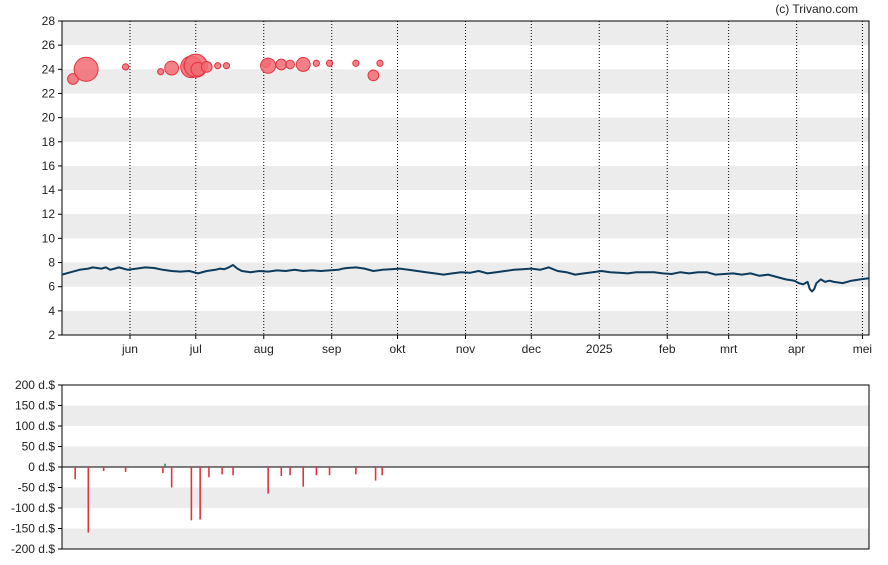 This screenshot has height=565, width=888. What do you see at coordinates (531, 349) in the screenshot?
I see `x-tick-label: dec` at bounding box center [531, 349].